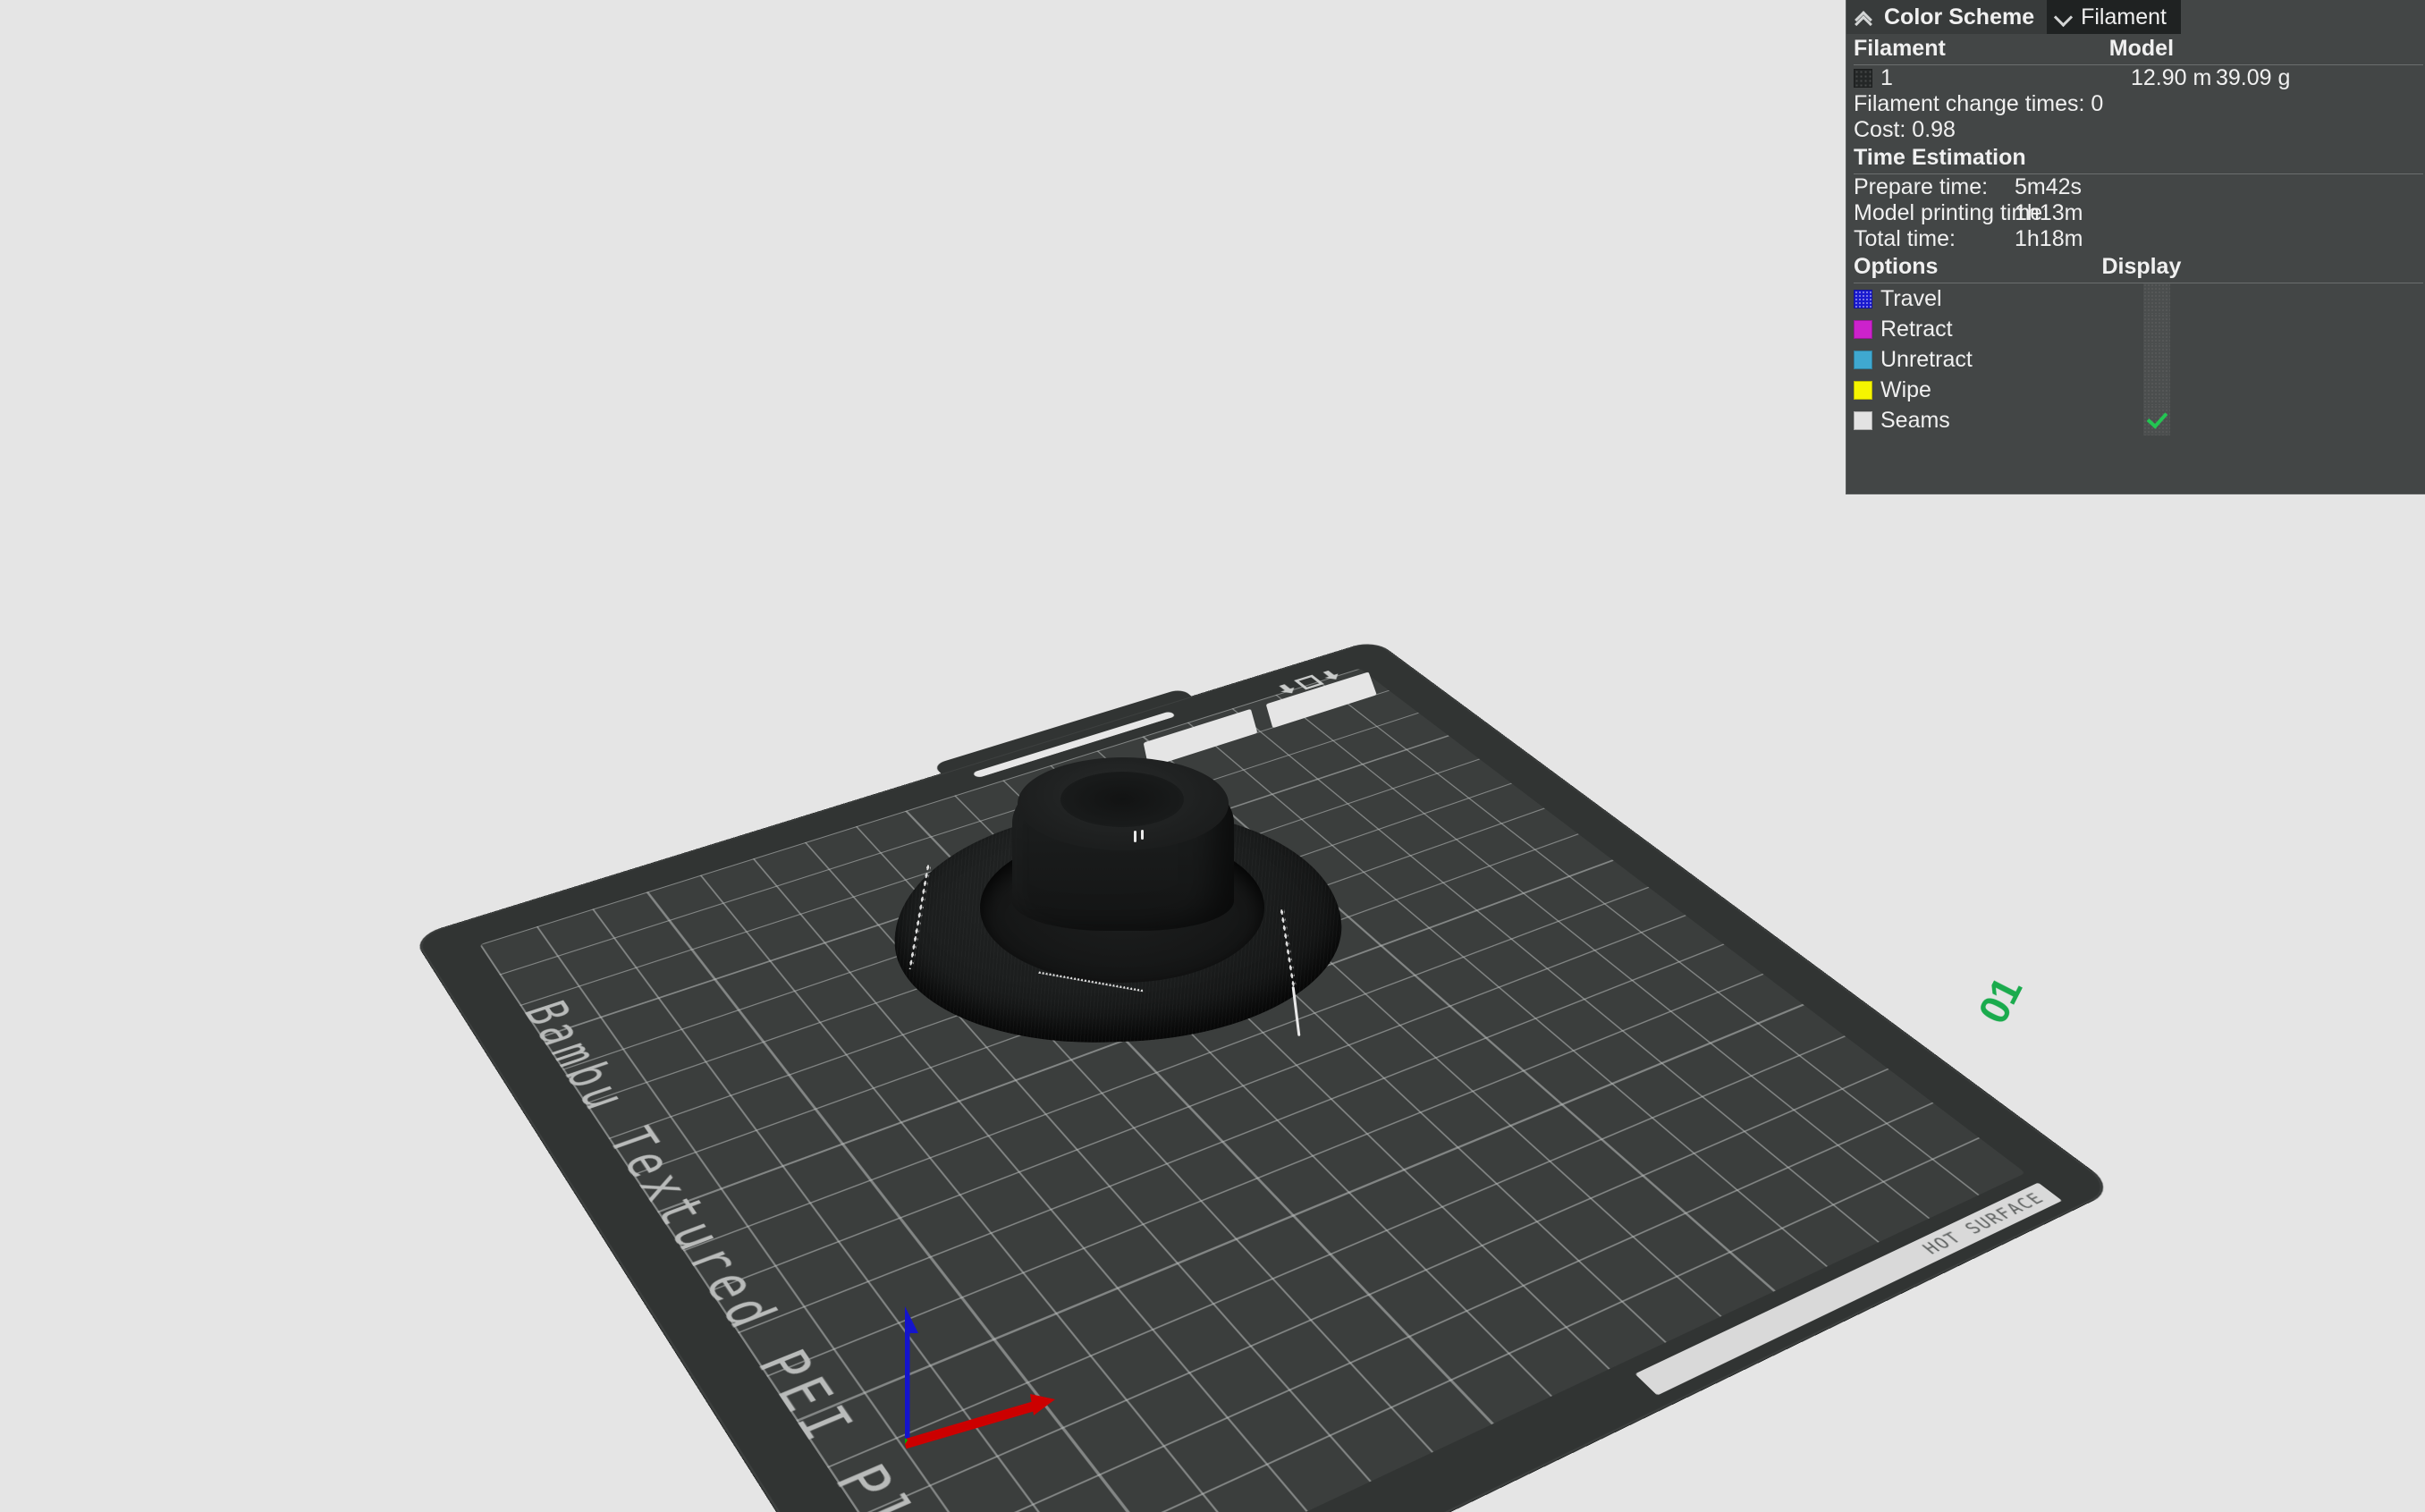 Image resolution: width=2425 pixels, height=1512 pixels. Describe the element at coordinates (1951, 213) in the screenshot. I see `model-printing-time-label: Model printing time:` at that location.